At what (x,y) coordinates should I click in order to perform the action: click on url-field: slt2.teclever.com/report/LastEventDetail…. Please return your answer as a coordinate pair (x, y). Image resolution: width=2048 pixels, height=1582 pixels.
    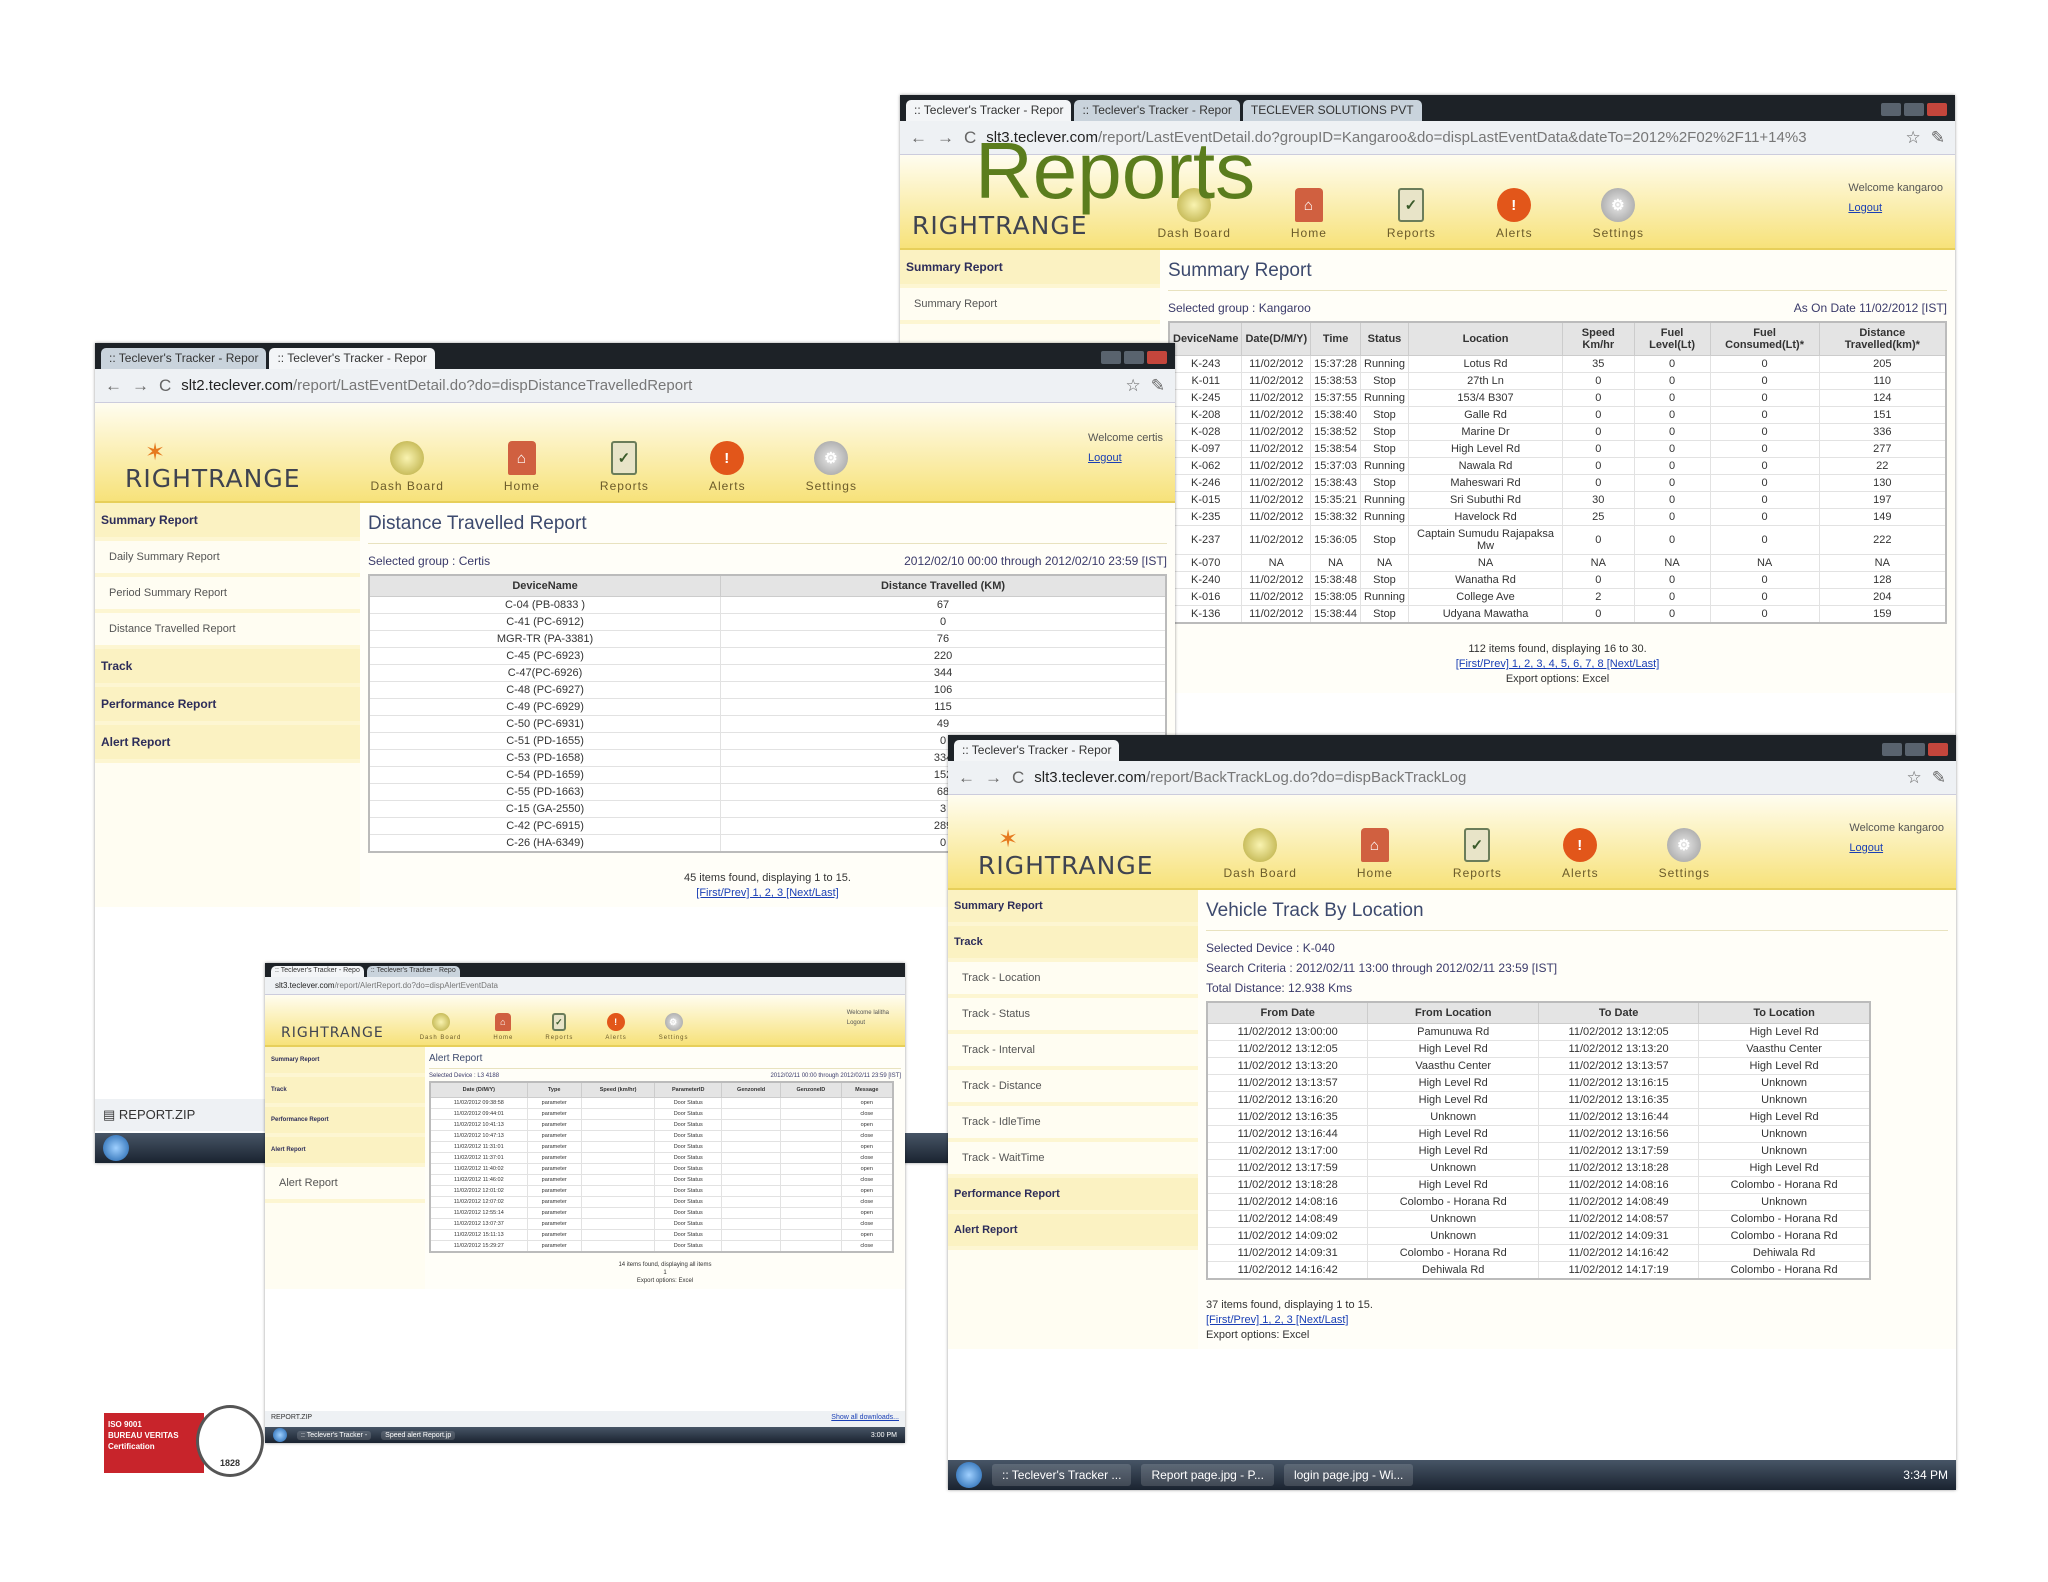
    Looking at the image, I should click on (648, 385).